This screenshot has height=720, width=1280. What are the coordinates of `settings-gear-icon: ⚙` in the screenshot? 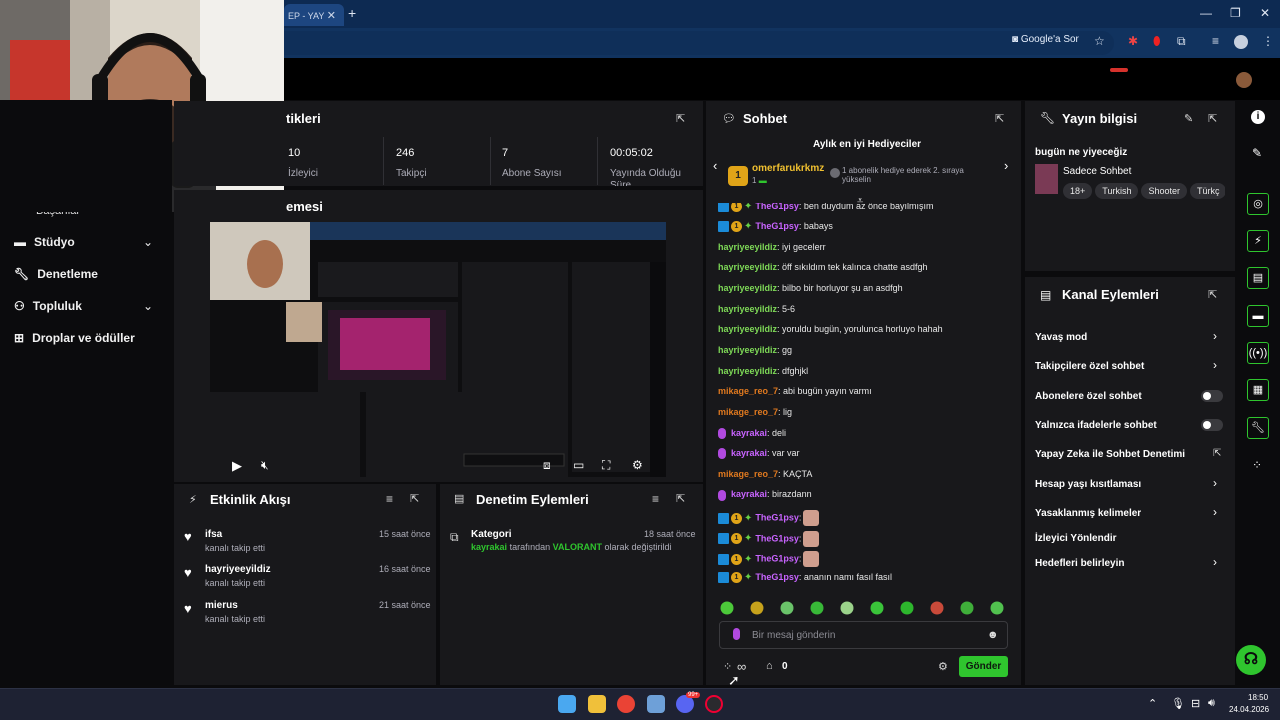 It's located at (637, 465).